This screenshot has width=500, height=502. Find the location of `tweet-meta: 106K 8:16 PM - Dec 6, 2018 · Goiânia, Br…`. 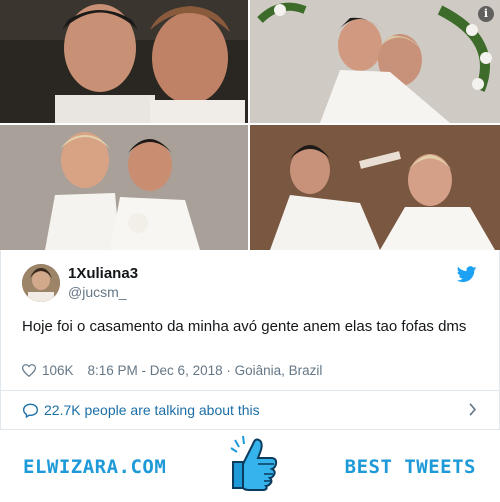

tweet-meta: 106K 8:16 PM - Dec 6, 2018 · Goiânia, Br… is located at coordinates (172, 370).